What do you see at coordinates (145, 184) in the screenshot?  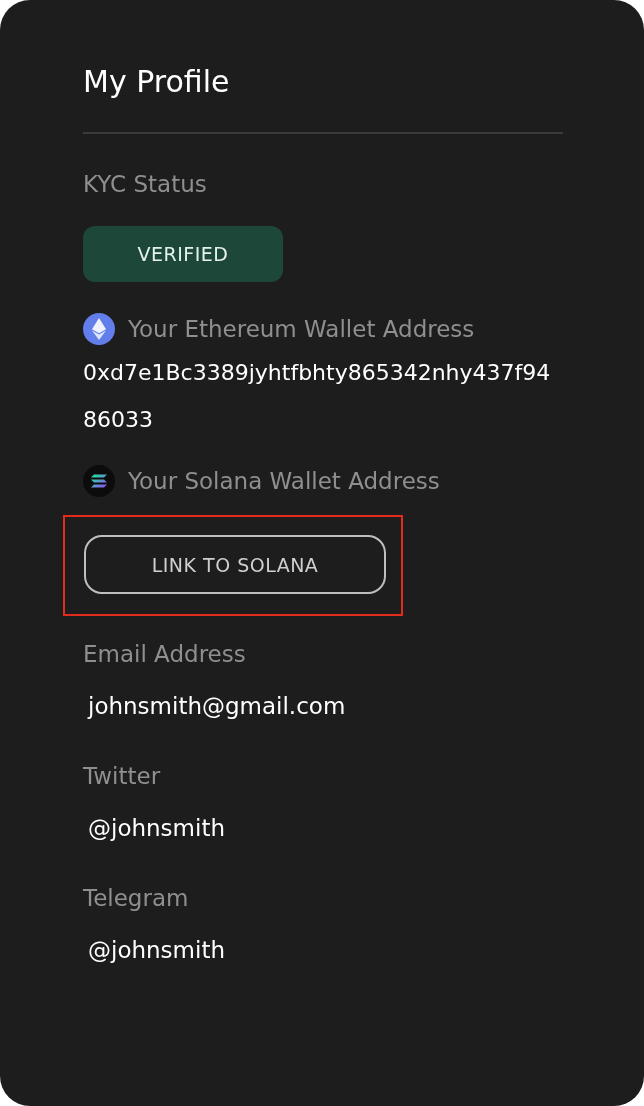 I see `field-label: KYC Status` at bounding box center [145, 184].